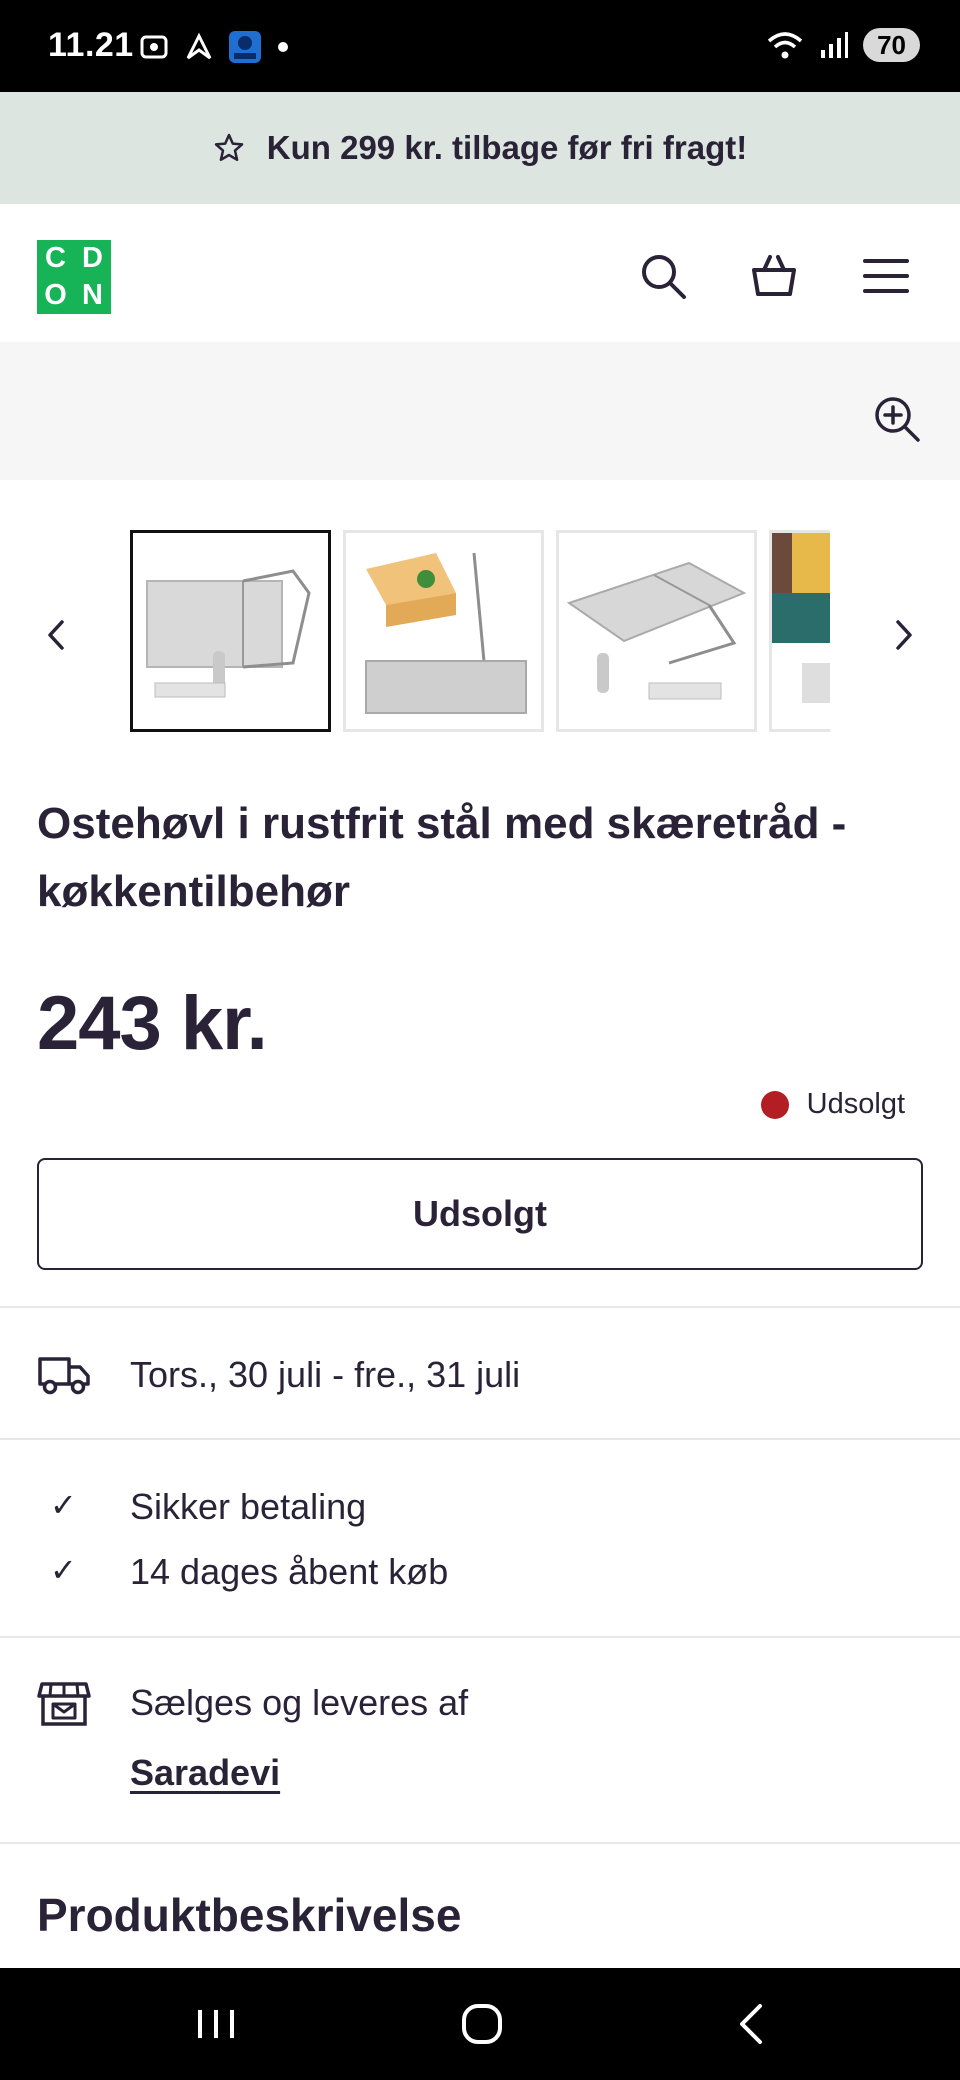 The image size is (960, 2080). I want to click on signal-icon, so click(835, 45).